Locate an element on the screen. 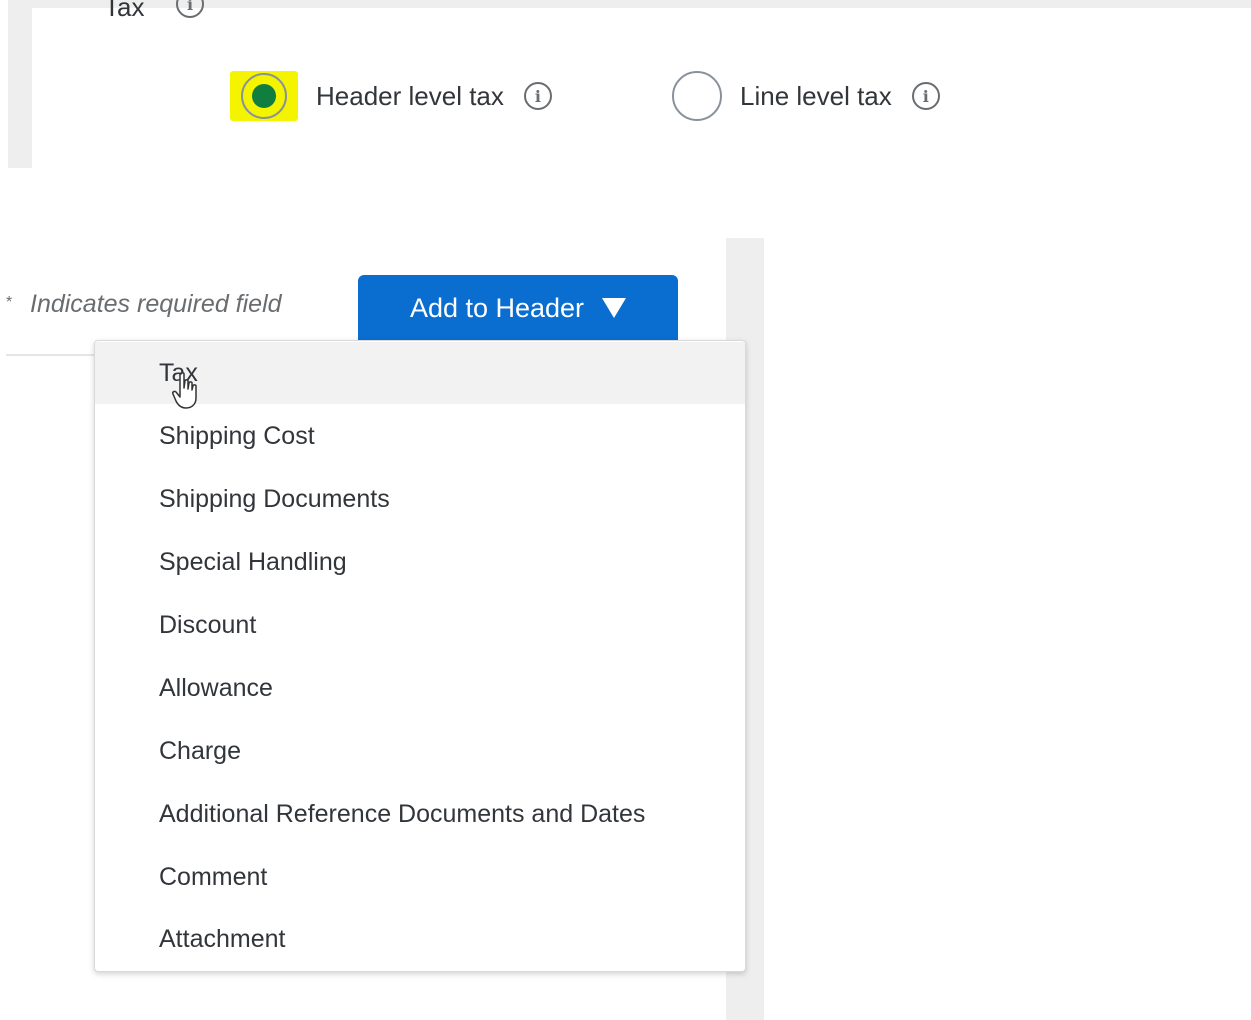  menu-item-label: Discount is located at coordinates (208, 624).